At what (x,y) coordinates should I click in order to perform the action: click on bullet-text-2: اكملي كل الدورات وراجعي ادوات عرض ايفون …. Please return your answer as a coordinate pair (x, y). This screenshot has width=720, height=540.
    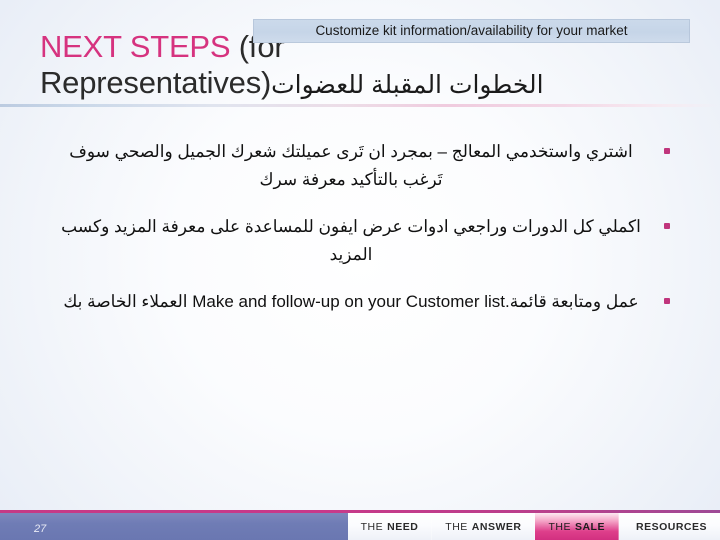
    Looking at the image, I should click on (351, 240).